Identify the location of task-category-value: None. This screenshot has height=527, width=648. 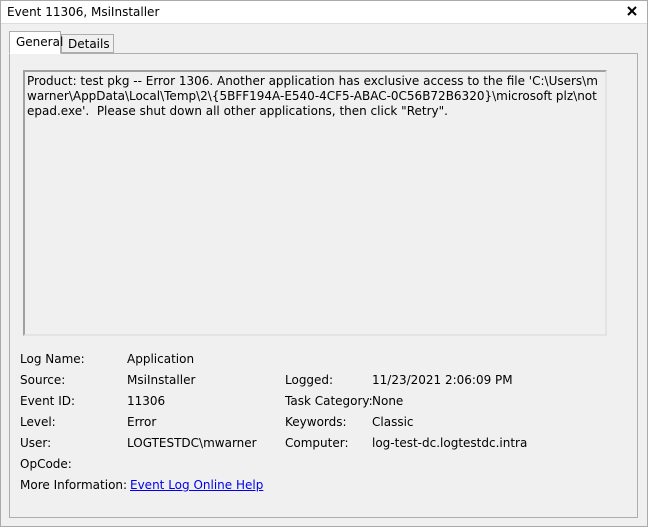
(388, 401).